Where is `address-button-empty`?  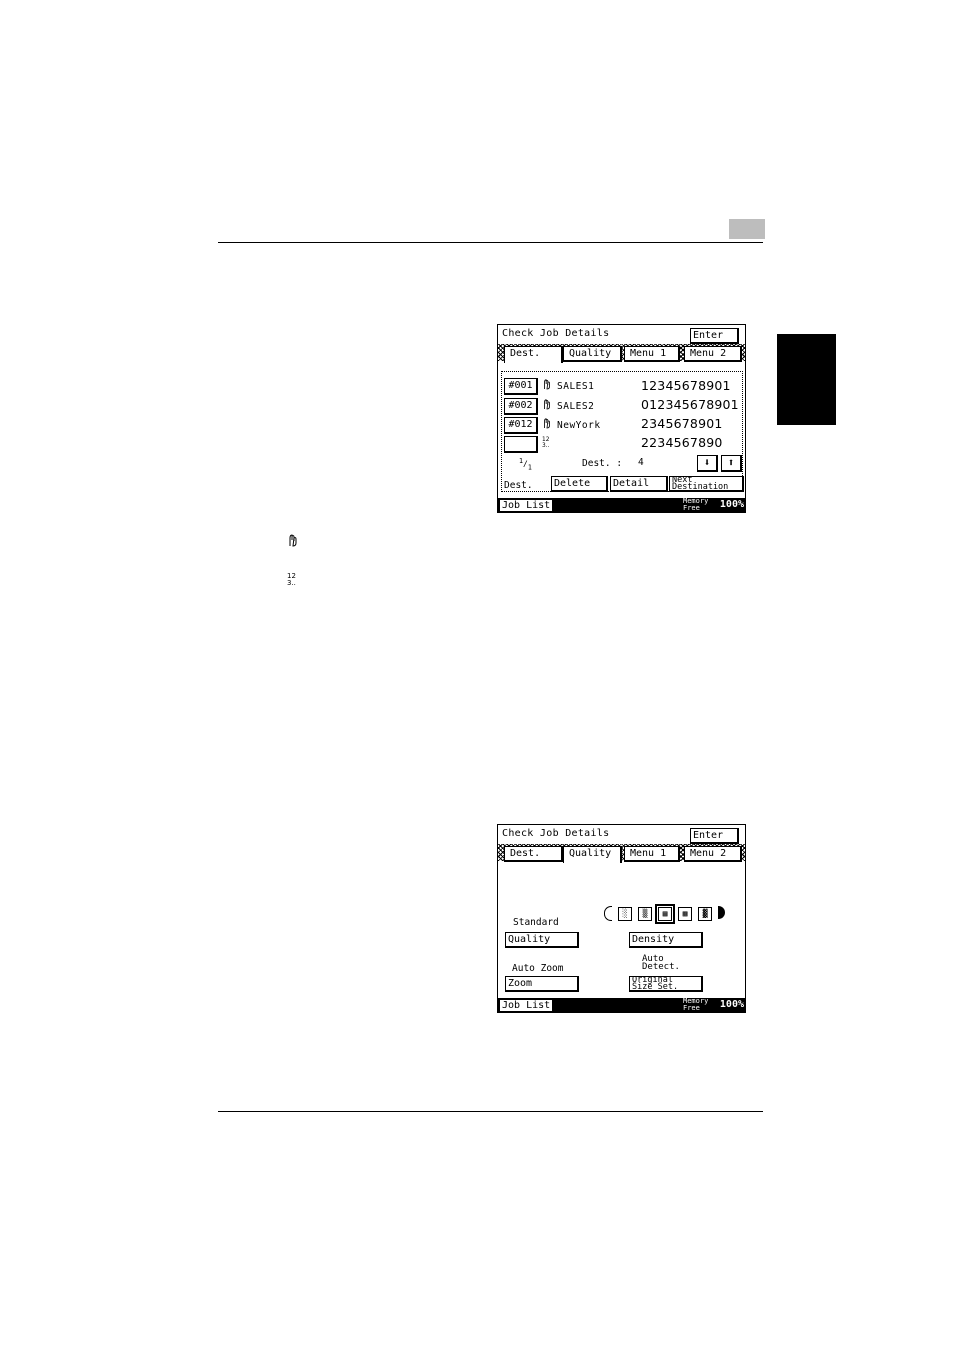 address-button-empty is located at coordinates (521, 444).